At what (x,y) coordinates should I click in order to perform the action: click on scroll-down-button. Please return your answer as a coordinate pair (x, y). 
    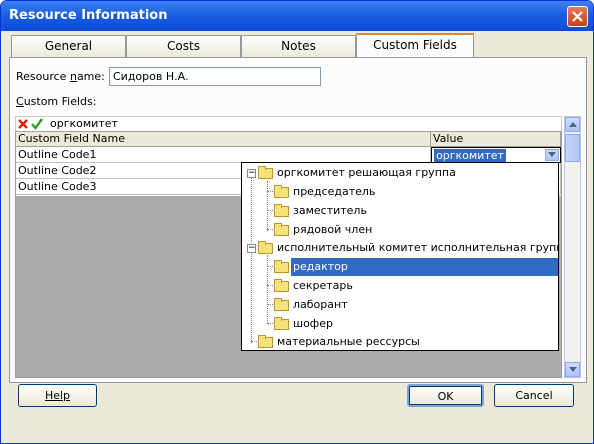
    Looking at the image, I should click on (572, 369).